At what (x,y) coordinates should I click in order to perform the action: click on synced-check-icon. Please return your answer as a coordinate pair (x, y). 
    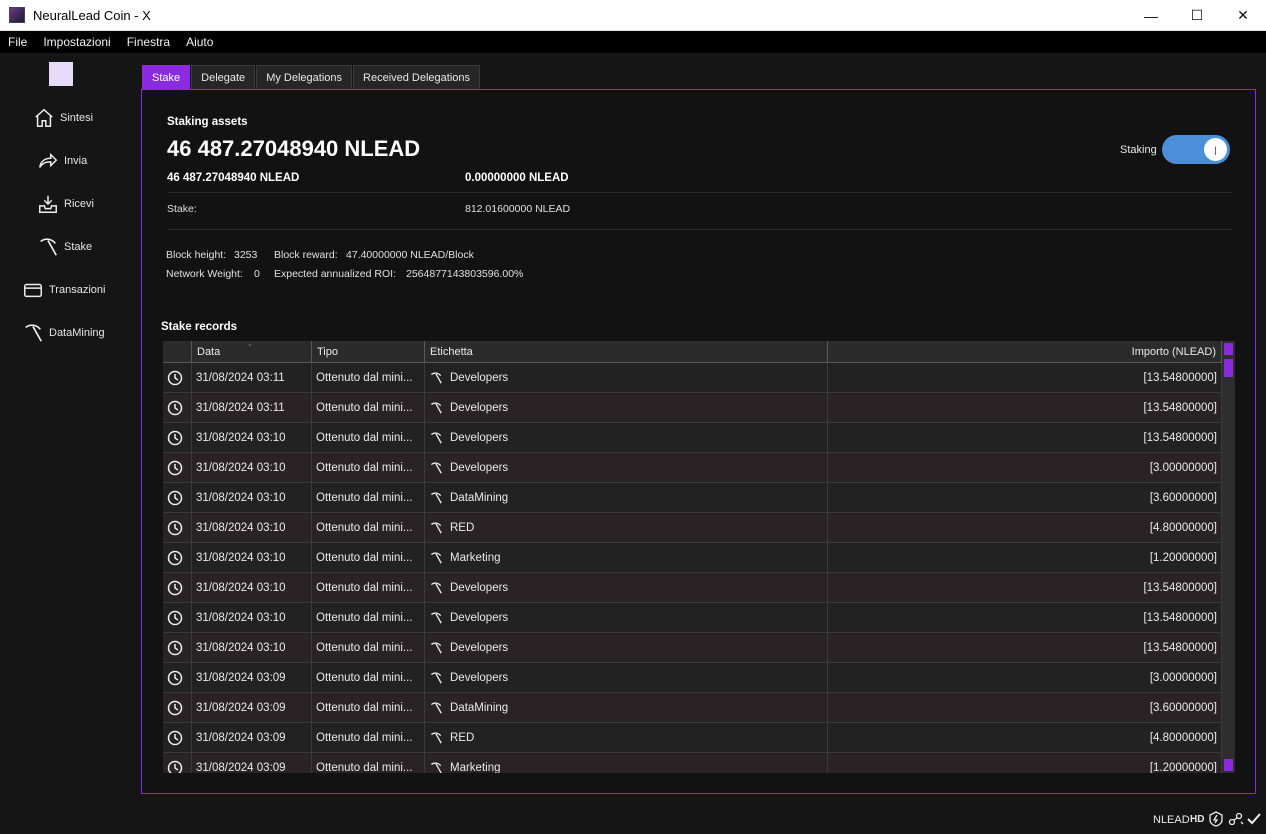
    Looking at the image, I should click on (1254, 819).